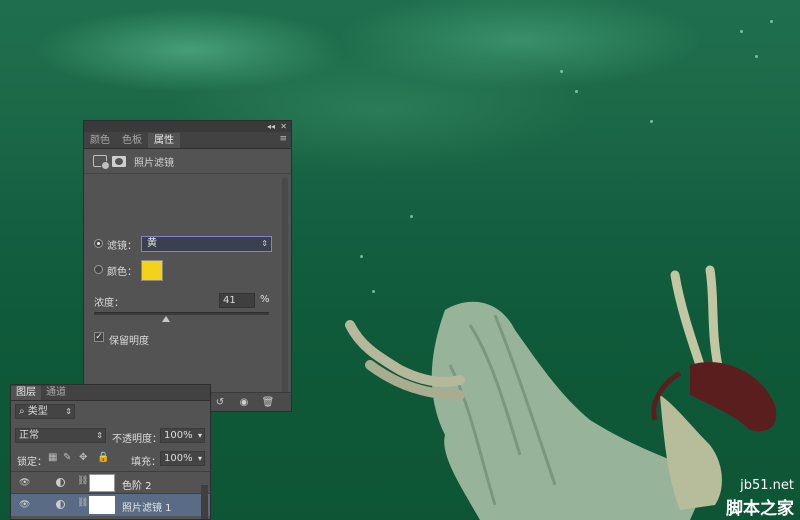  Describe the element at coordinates (152, 270) in the screenshot. I see `color-swatch` at that location.